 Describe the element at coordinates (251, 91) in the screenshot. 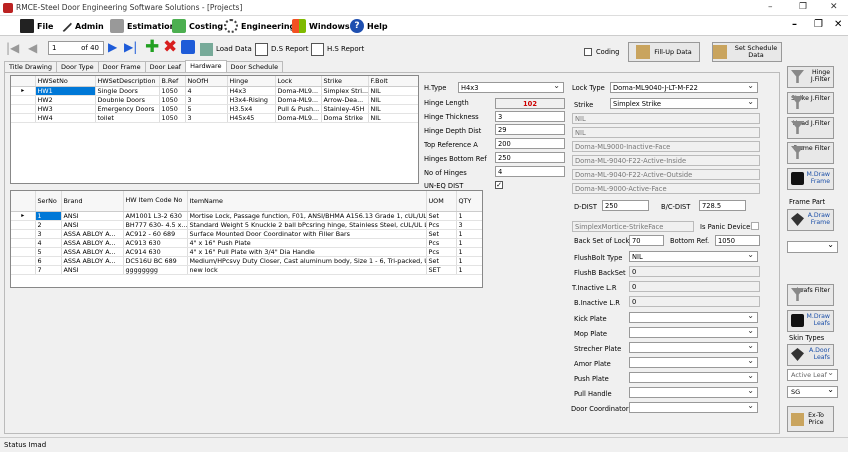

I see `hw-cell: H4x3` at that location.